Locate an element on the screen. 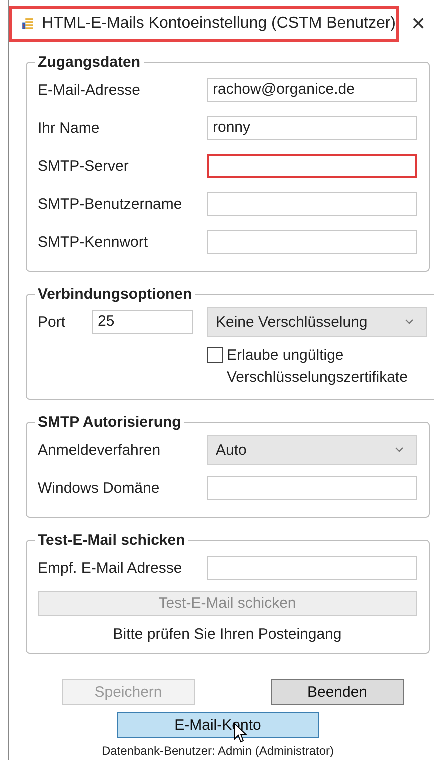 The width and height of the screenshot is (434, 760). email-account-button: E-Mail-Konto is located at coordinates (218, 725).